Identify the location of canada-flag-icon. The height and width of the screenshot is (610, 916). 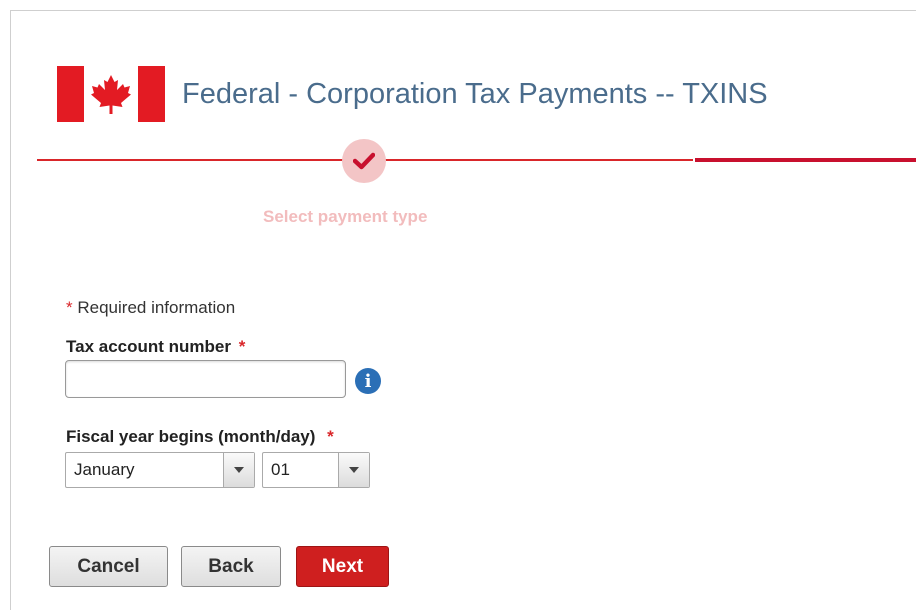
(111, 94).